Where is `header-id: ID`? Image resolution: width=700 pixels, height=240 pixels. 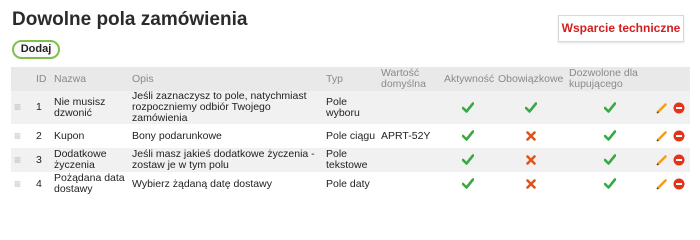 header-id: ID is located at coordinates (42, 79).